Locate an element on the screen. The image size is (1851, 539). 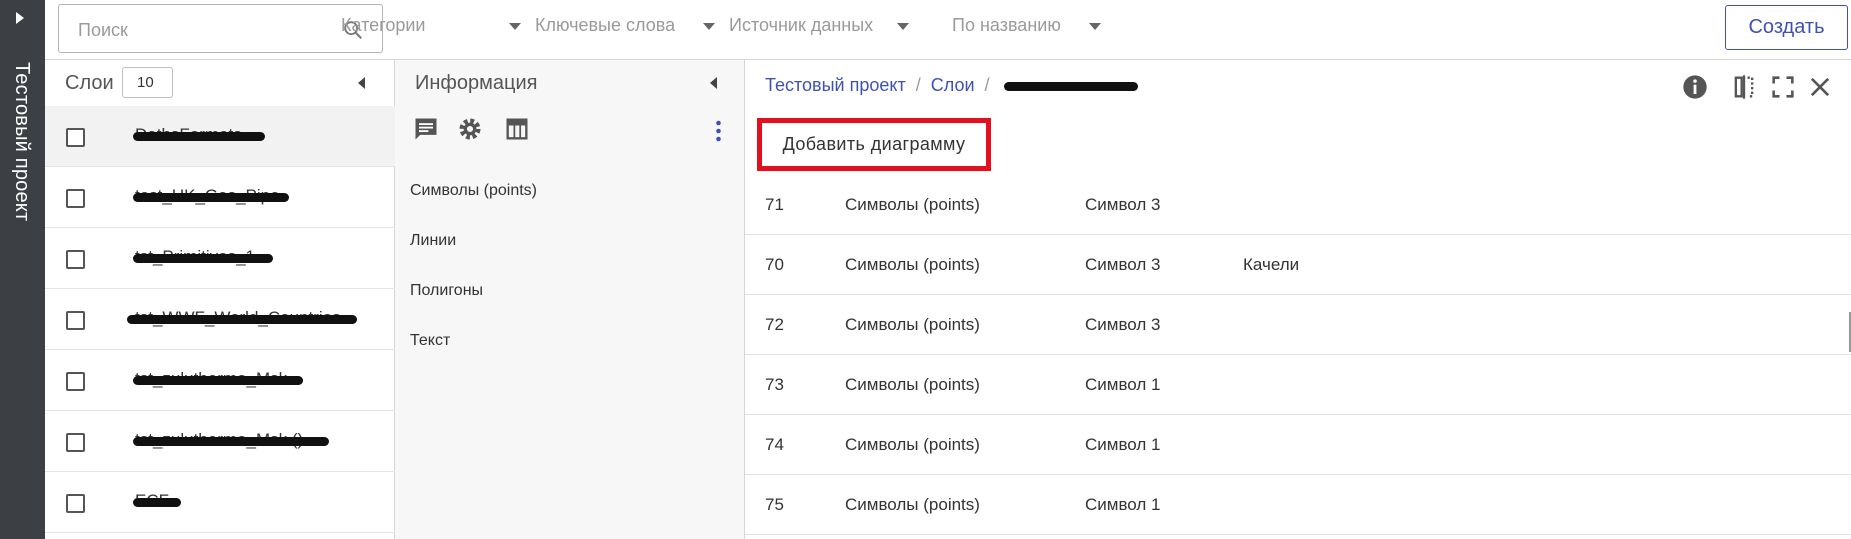
table-row: 71 Символы (points) Символ 3 is located at coordinates (1298, 205).